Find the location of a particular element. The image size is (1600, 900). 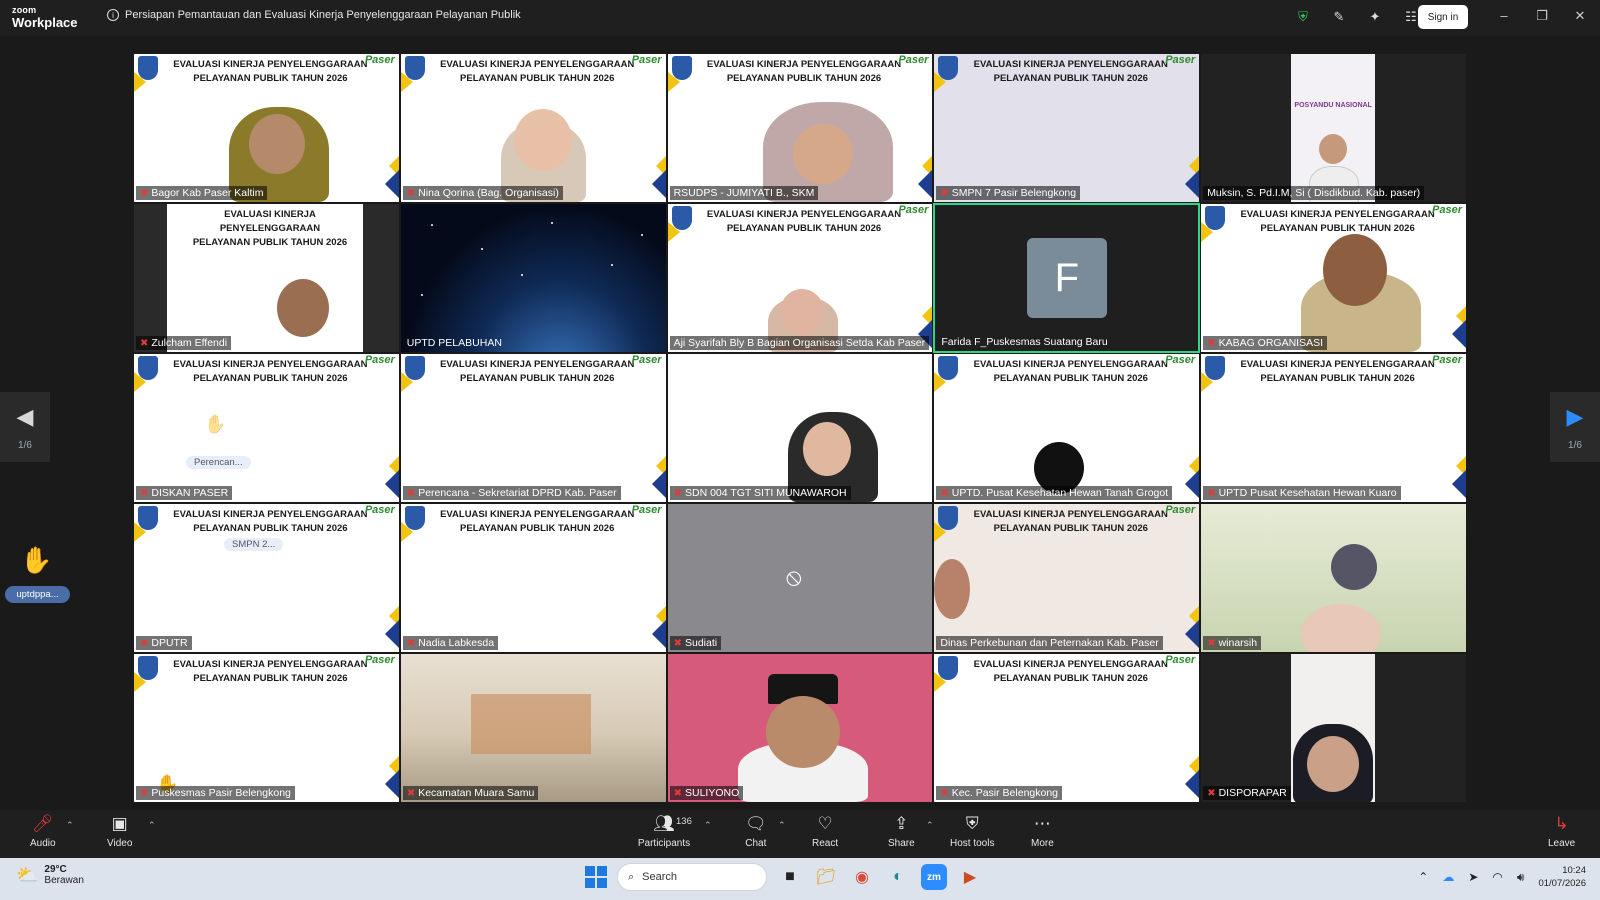

name-text: Kec. Pasir Belengkong is located at coordinates (1005, 793).